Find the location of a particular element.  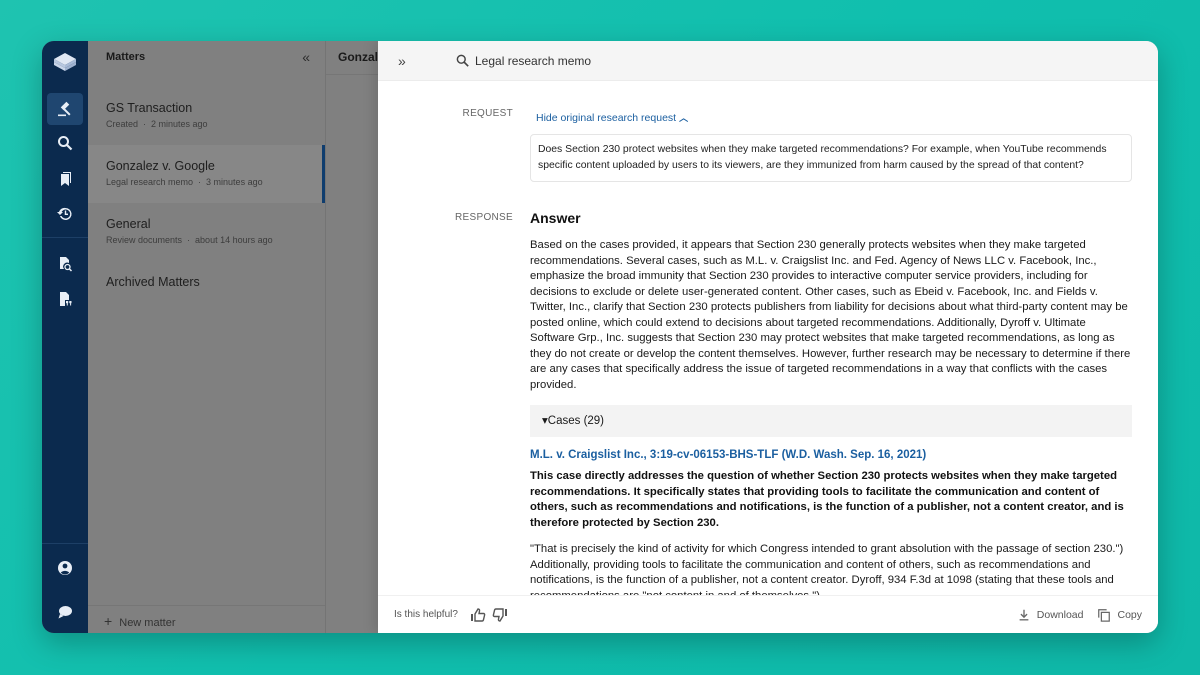

hide-request-toggle: Hide original research request ︿ is located at coordinates (612, 118).